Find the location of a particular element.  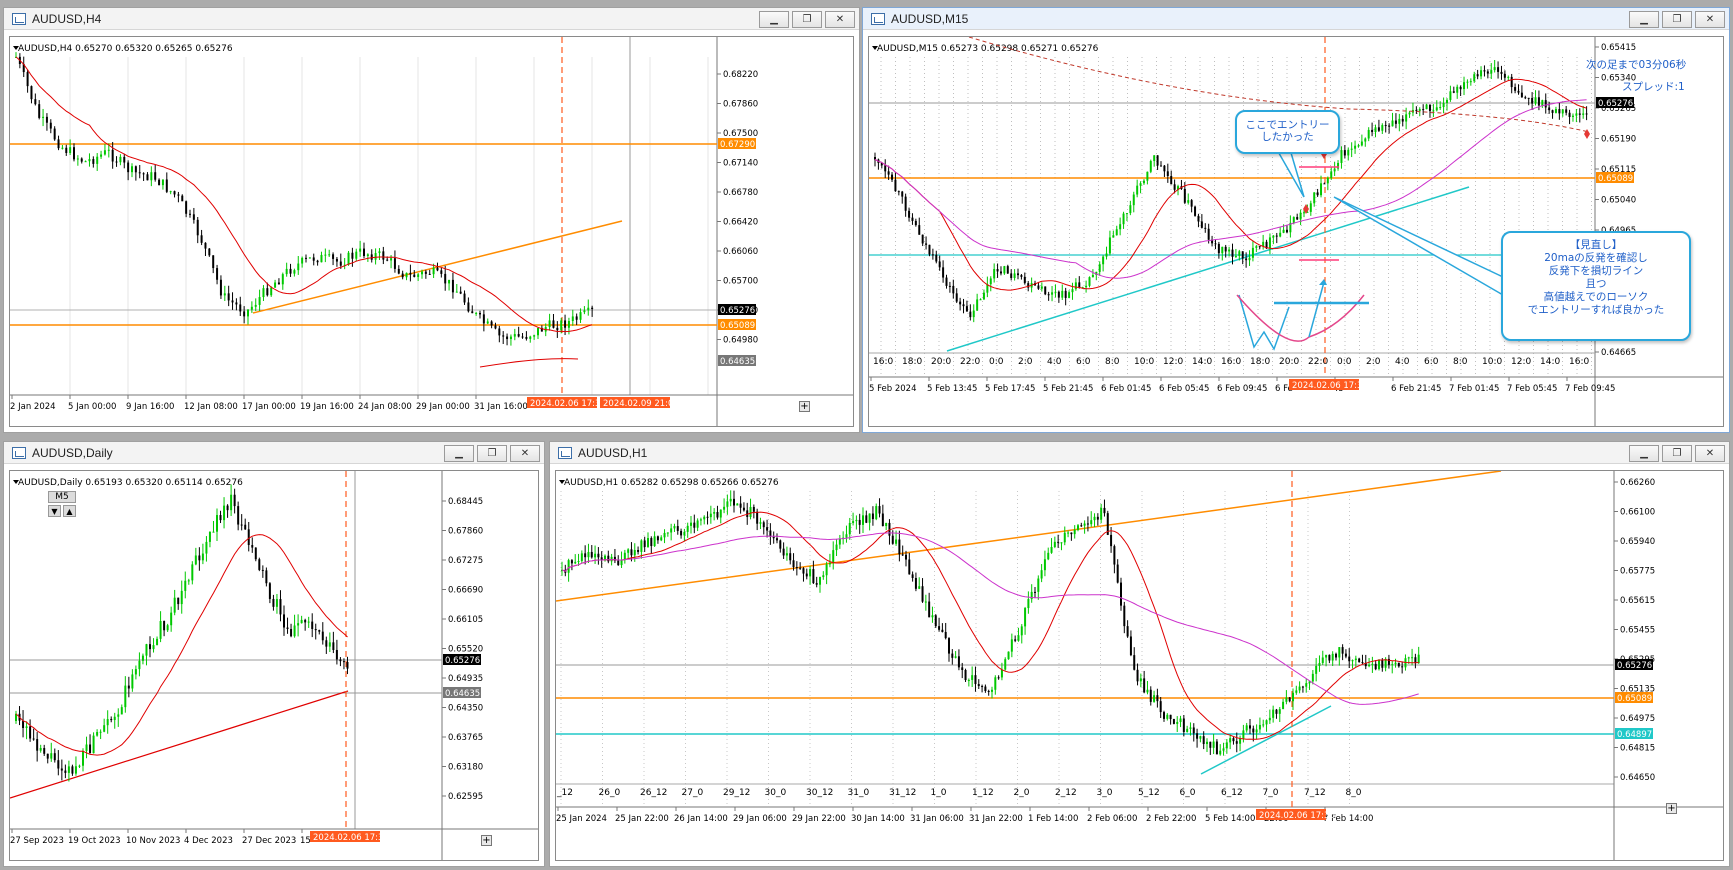

price-tick-label: 0.65040 is located at coordinates (1618, 201).